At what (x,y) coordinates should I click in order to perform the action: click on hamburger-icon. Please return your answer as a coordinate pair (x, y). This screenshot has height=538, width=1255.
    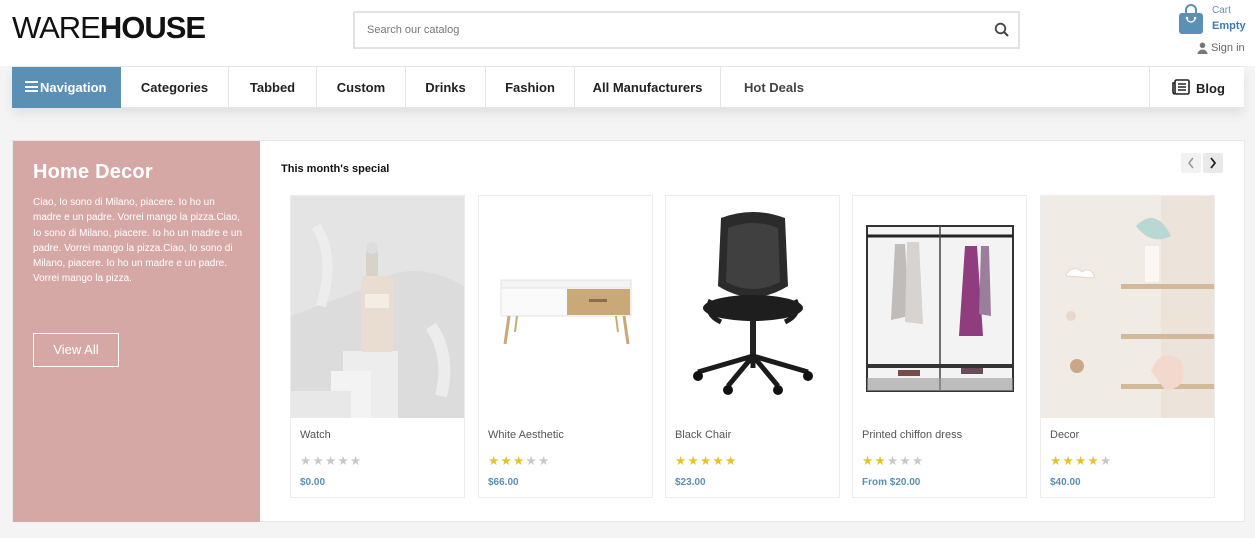
    Looking at the image, I should click on (31, 86).